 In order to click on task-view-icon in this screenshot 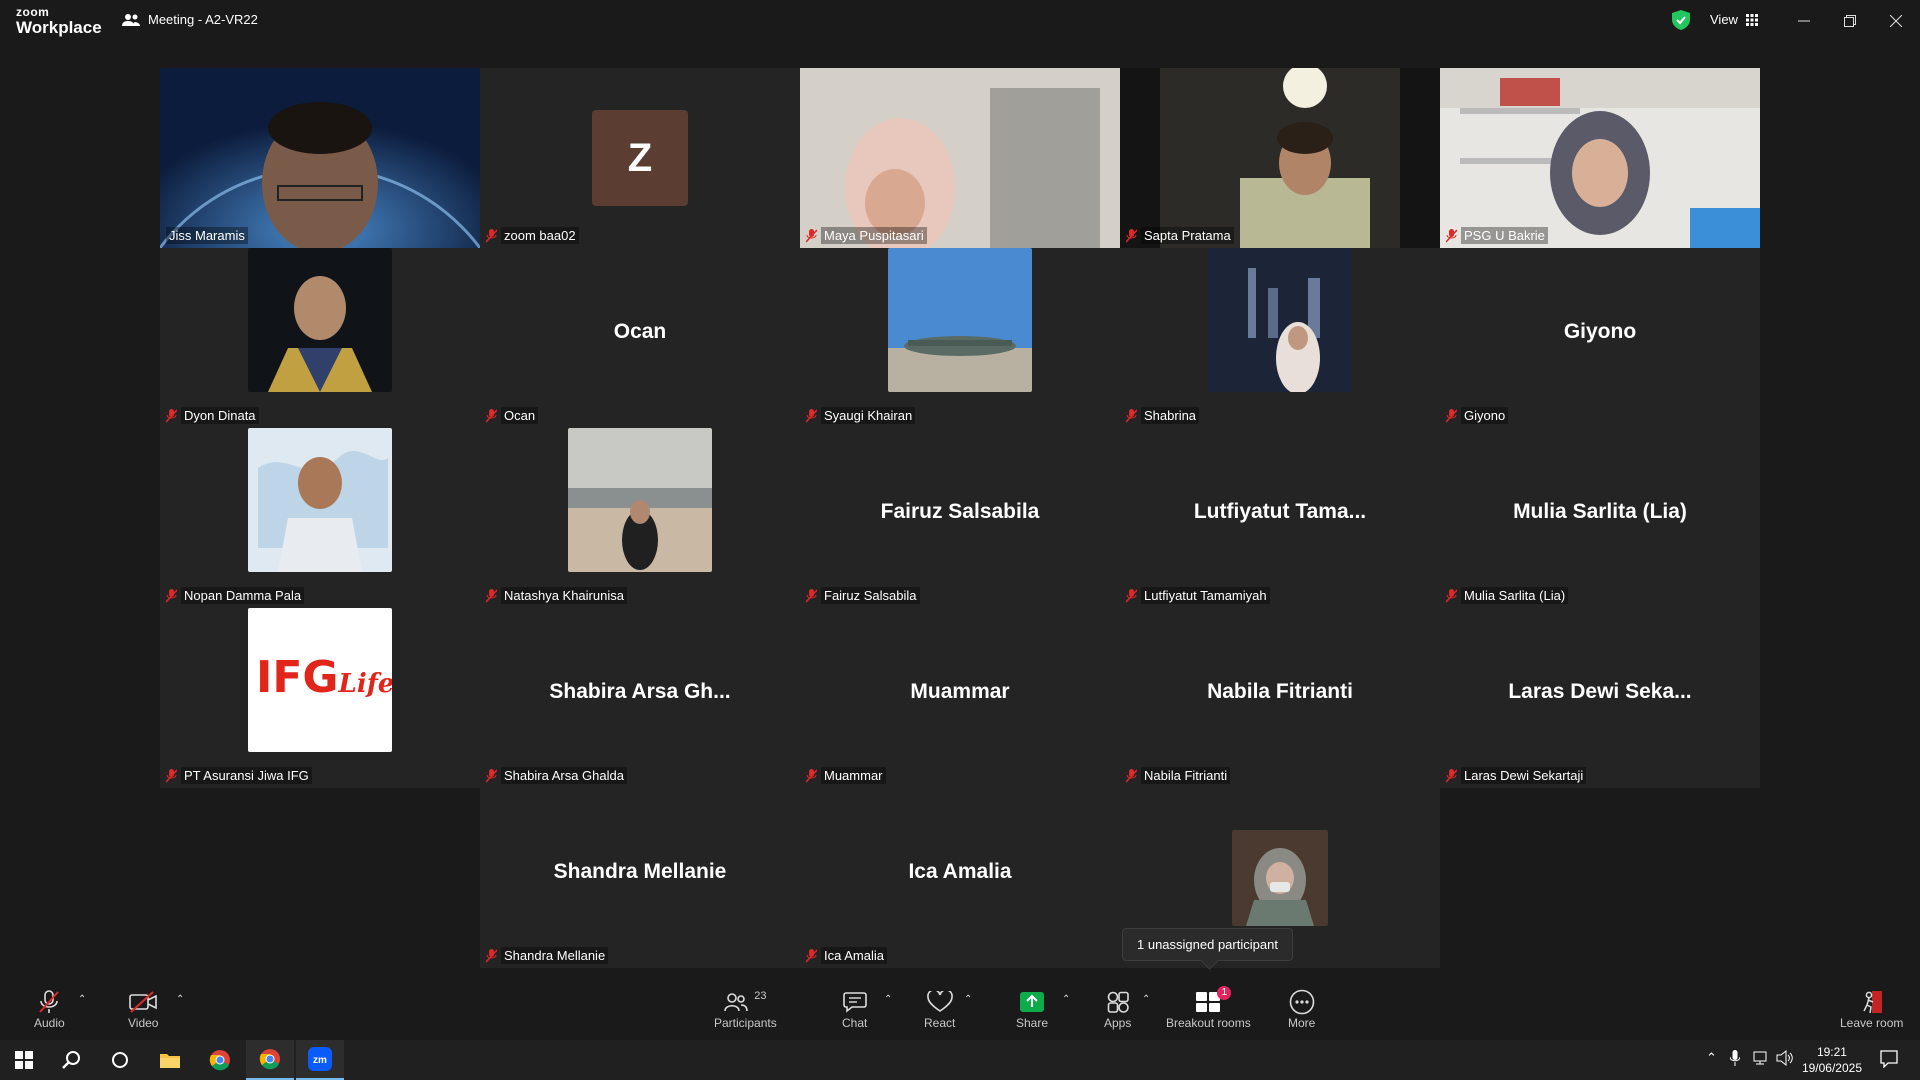, I will do `click(120, 1060)`.